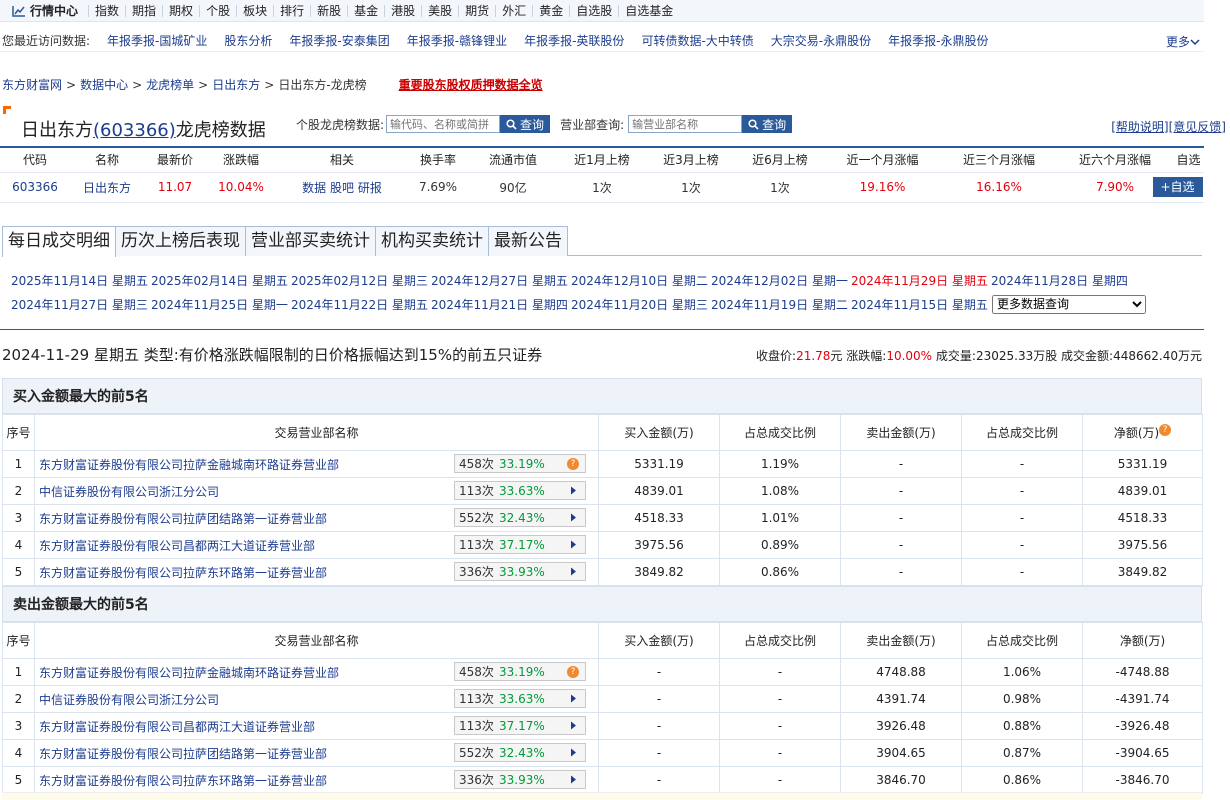 This screenshot has height=800, width=1230. I want to click on date-link: 2025年11月14日 星期五, so click(74, 280).